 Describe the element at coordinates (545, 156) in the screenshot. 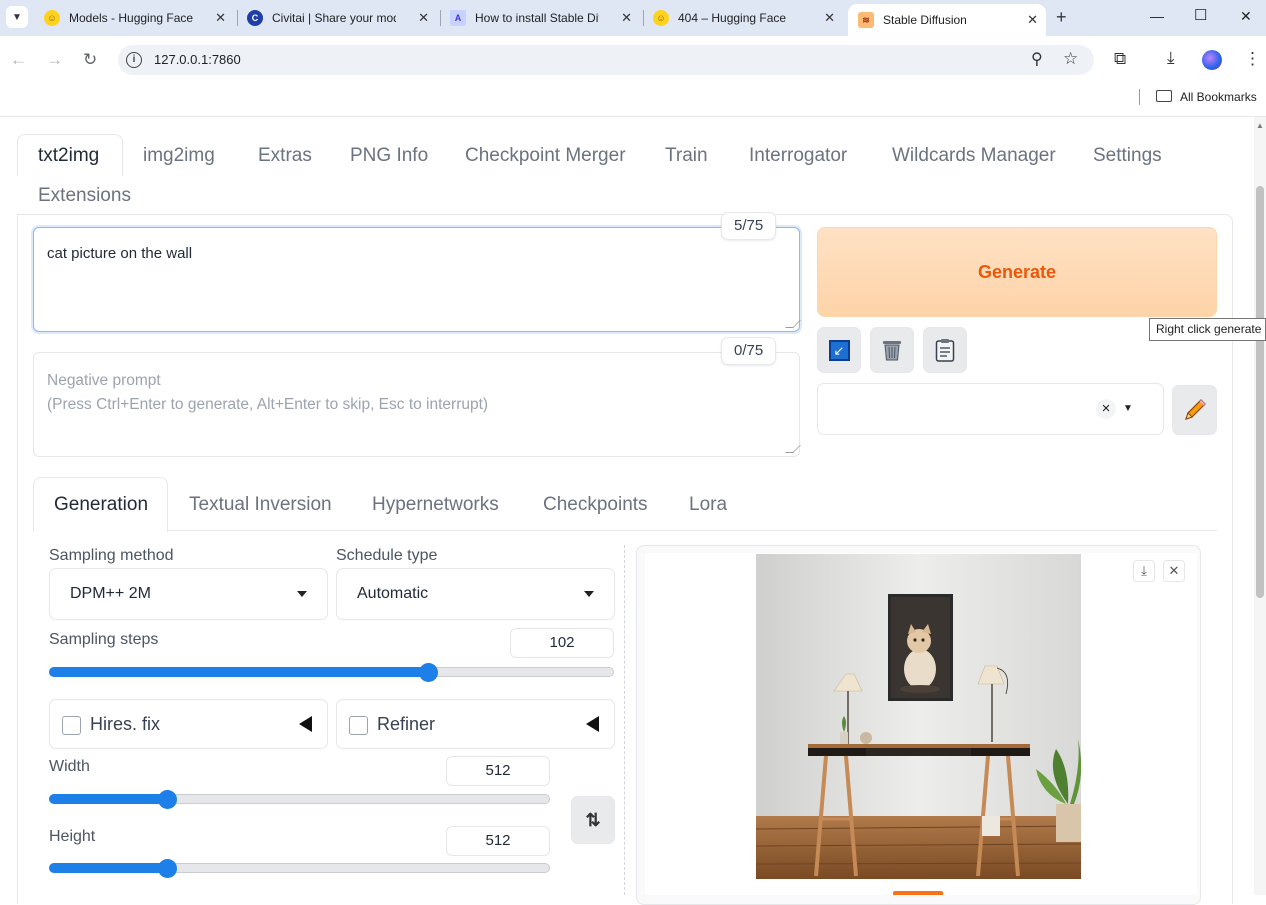

I see `tab-checkpoint-merger: Checkpoint Merger` at that location.